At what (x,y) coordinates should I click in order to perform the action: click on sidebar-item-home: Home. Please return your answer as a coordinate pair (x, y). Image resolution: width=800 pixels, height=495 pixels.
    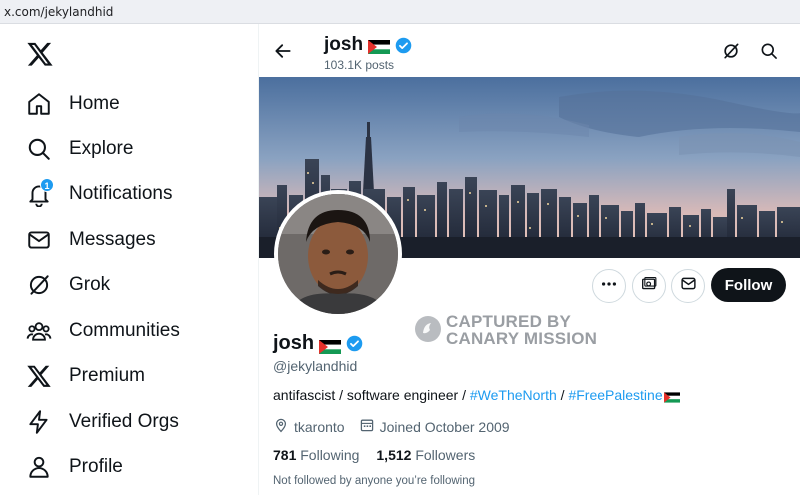
    Looking at the image, I should click on (73, 104).